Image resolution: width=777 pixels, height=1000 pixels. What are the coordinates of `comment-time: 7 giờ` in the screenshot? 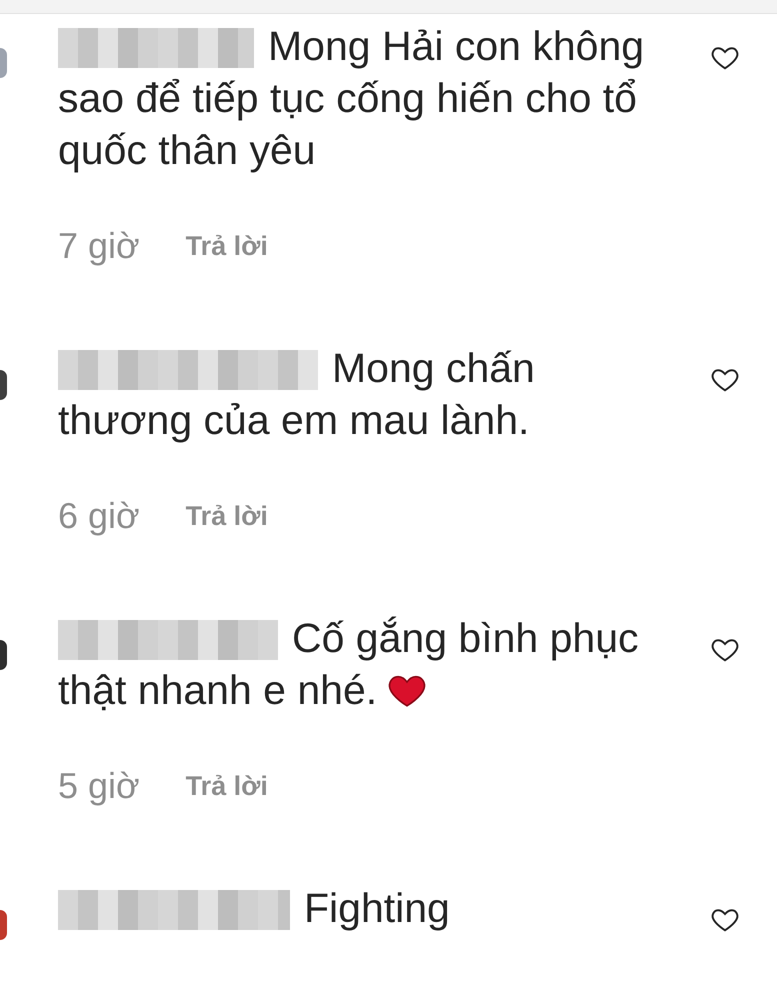 It's located at (99, 246).